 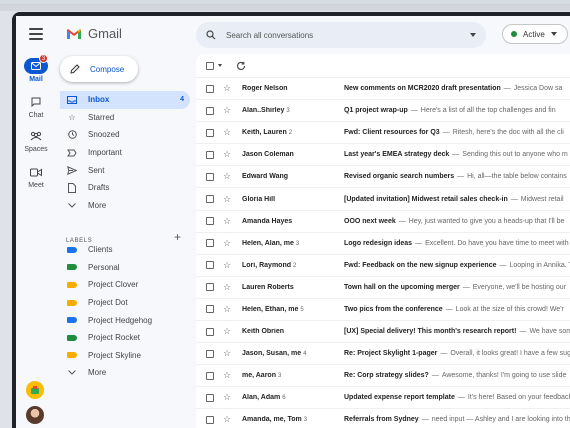 What do you see at coordinates (125, 100) in the screenshot?
I see `nav-item-inbox: Inbox 4` at bounding box center [125, 100].